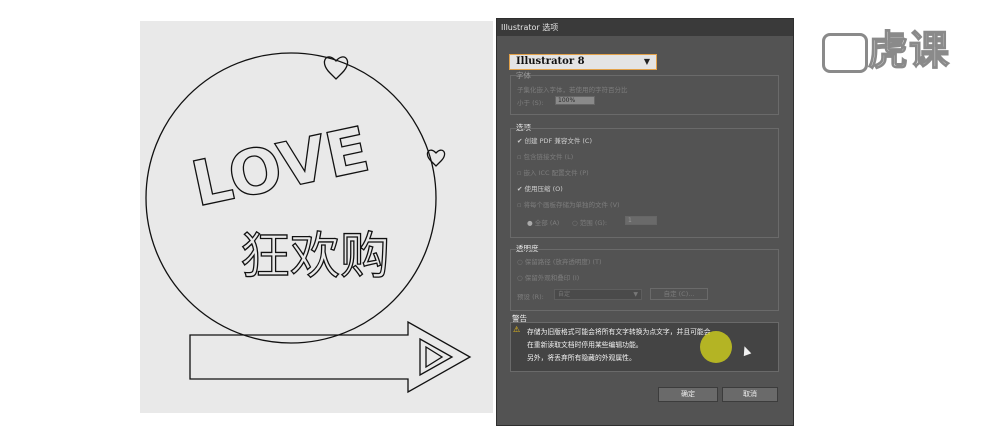 The width and height of the screenshot is (990, 431). I want to click on checkbox-save-artboards: ▫ 将每个画板存储为单独的文件 (V), so click(568, 204).